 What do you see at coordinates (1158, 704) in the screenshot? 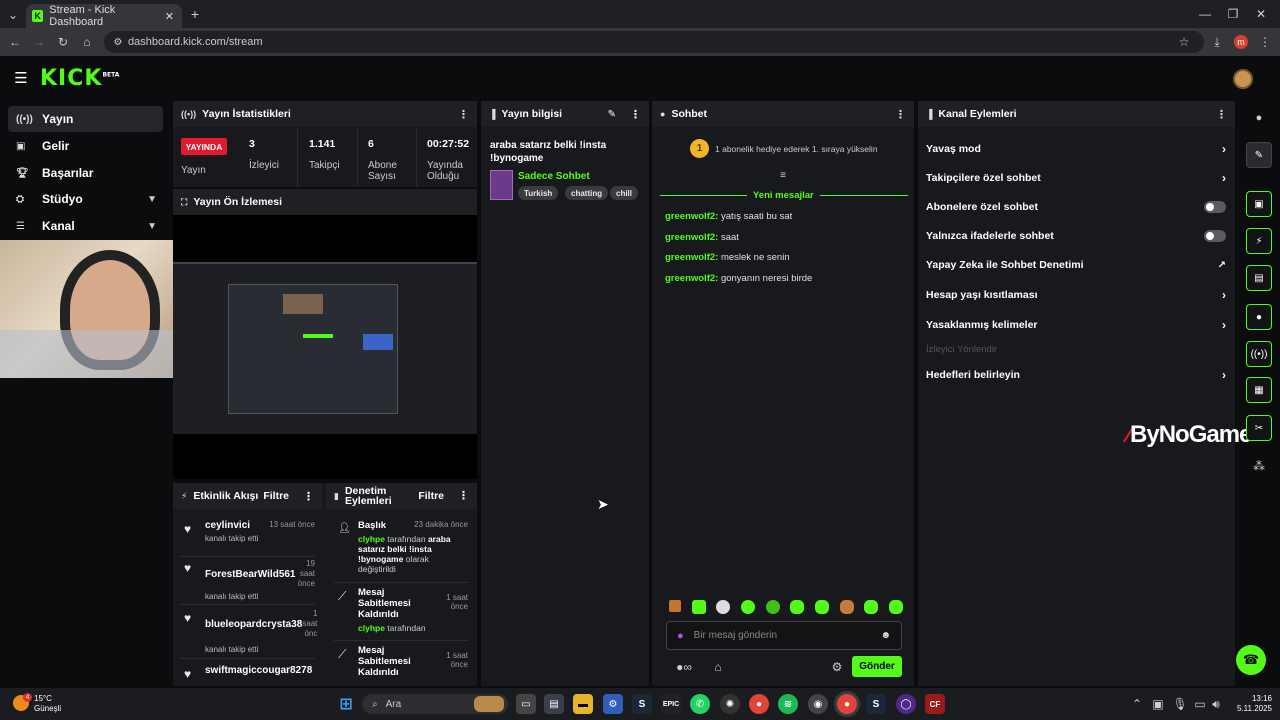
I see `tray-app-icon: ▣` at bounding box center [1158, 704].